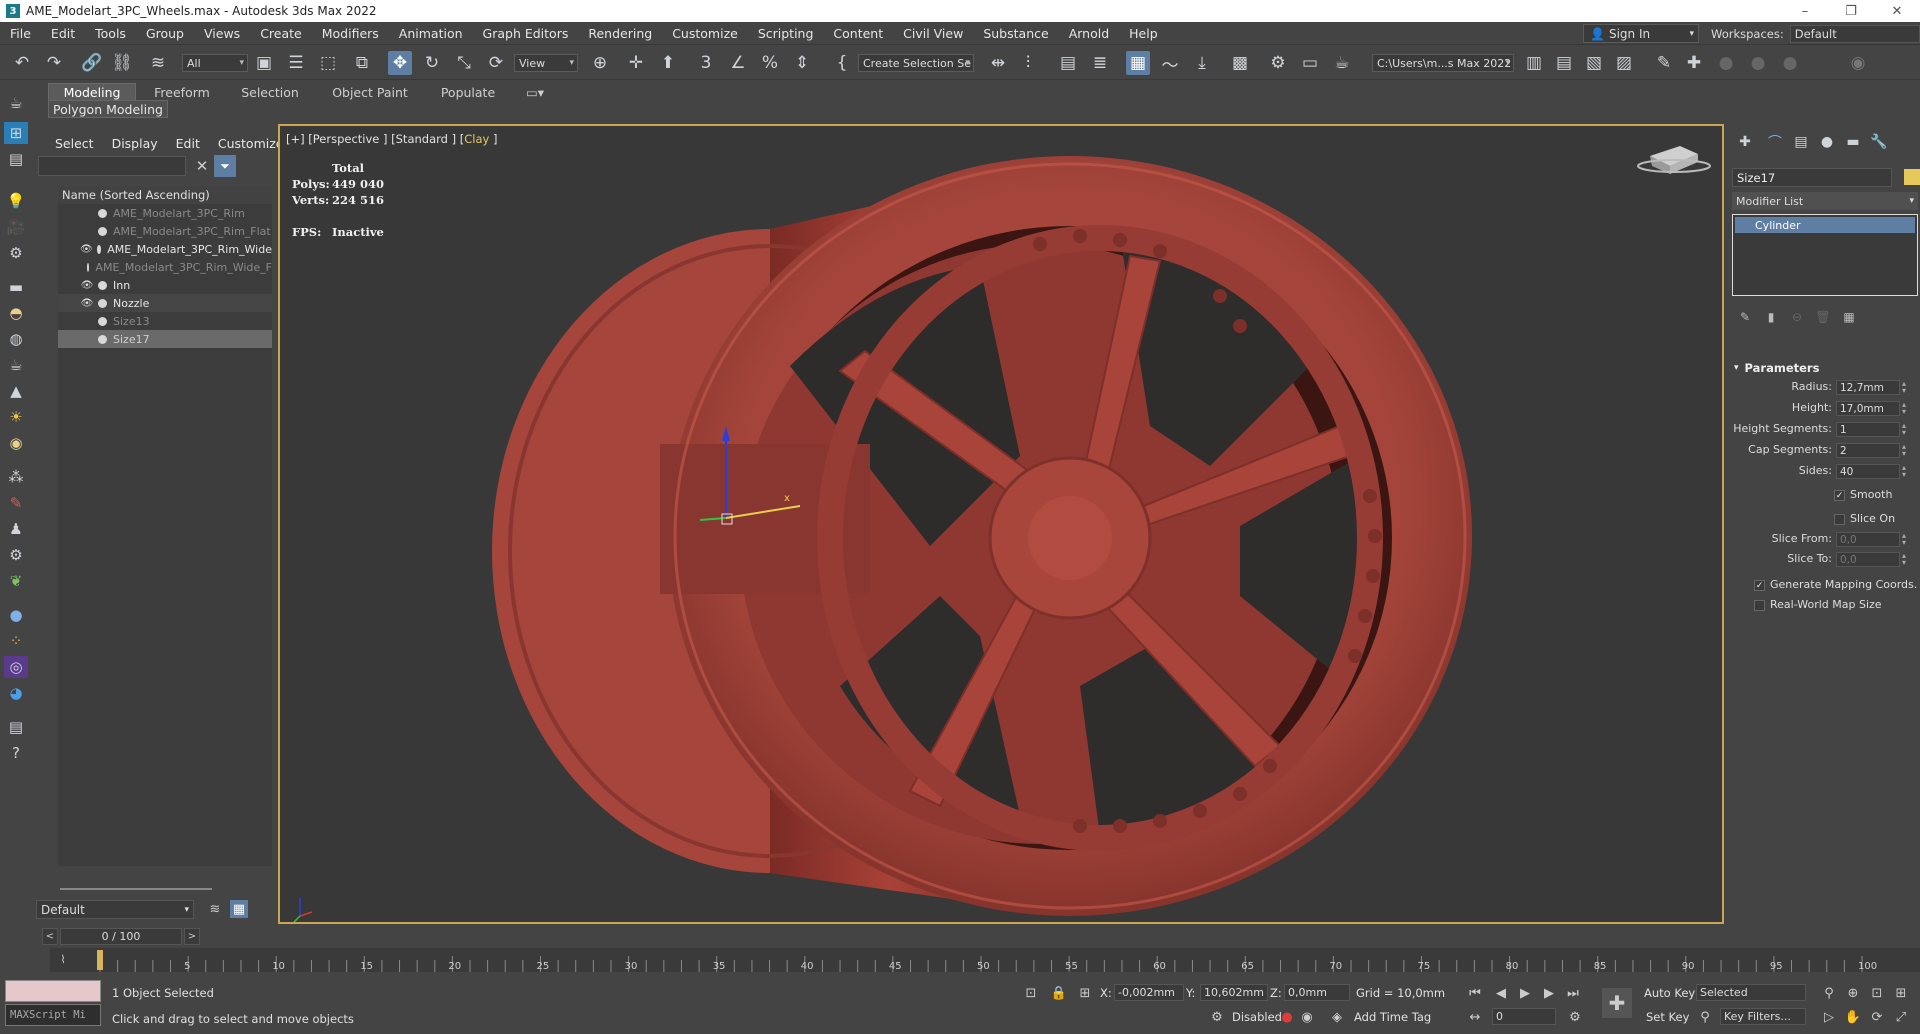  Describe the element at coordinates (1015, 33) in the screenshot. I see `menu-substance: Substance` at that location.